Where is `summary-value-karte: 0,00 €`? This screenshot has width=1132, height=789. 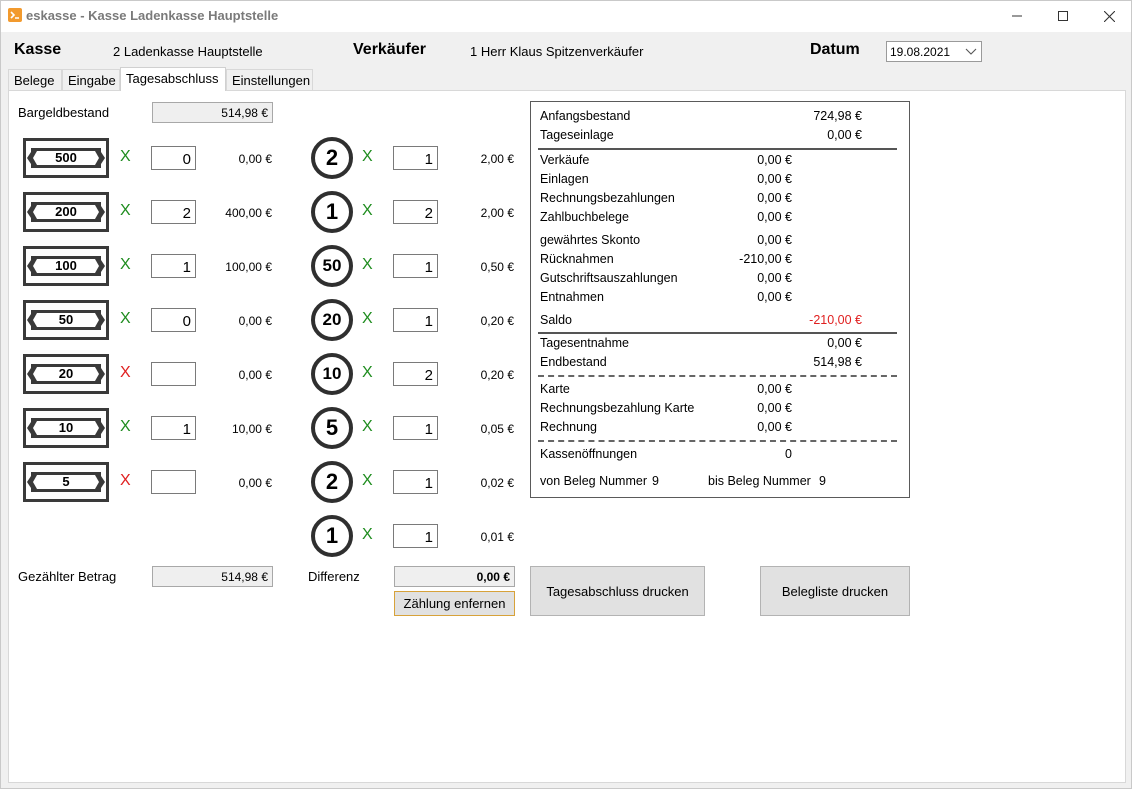
summary-value-karte: 0,00 € is located at coordinates (774, 389).